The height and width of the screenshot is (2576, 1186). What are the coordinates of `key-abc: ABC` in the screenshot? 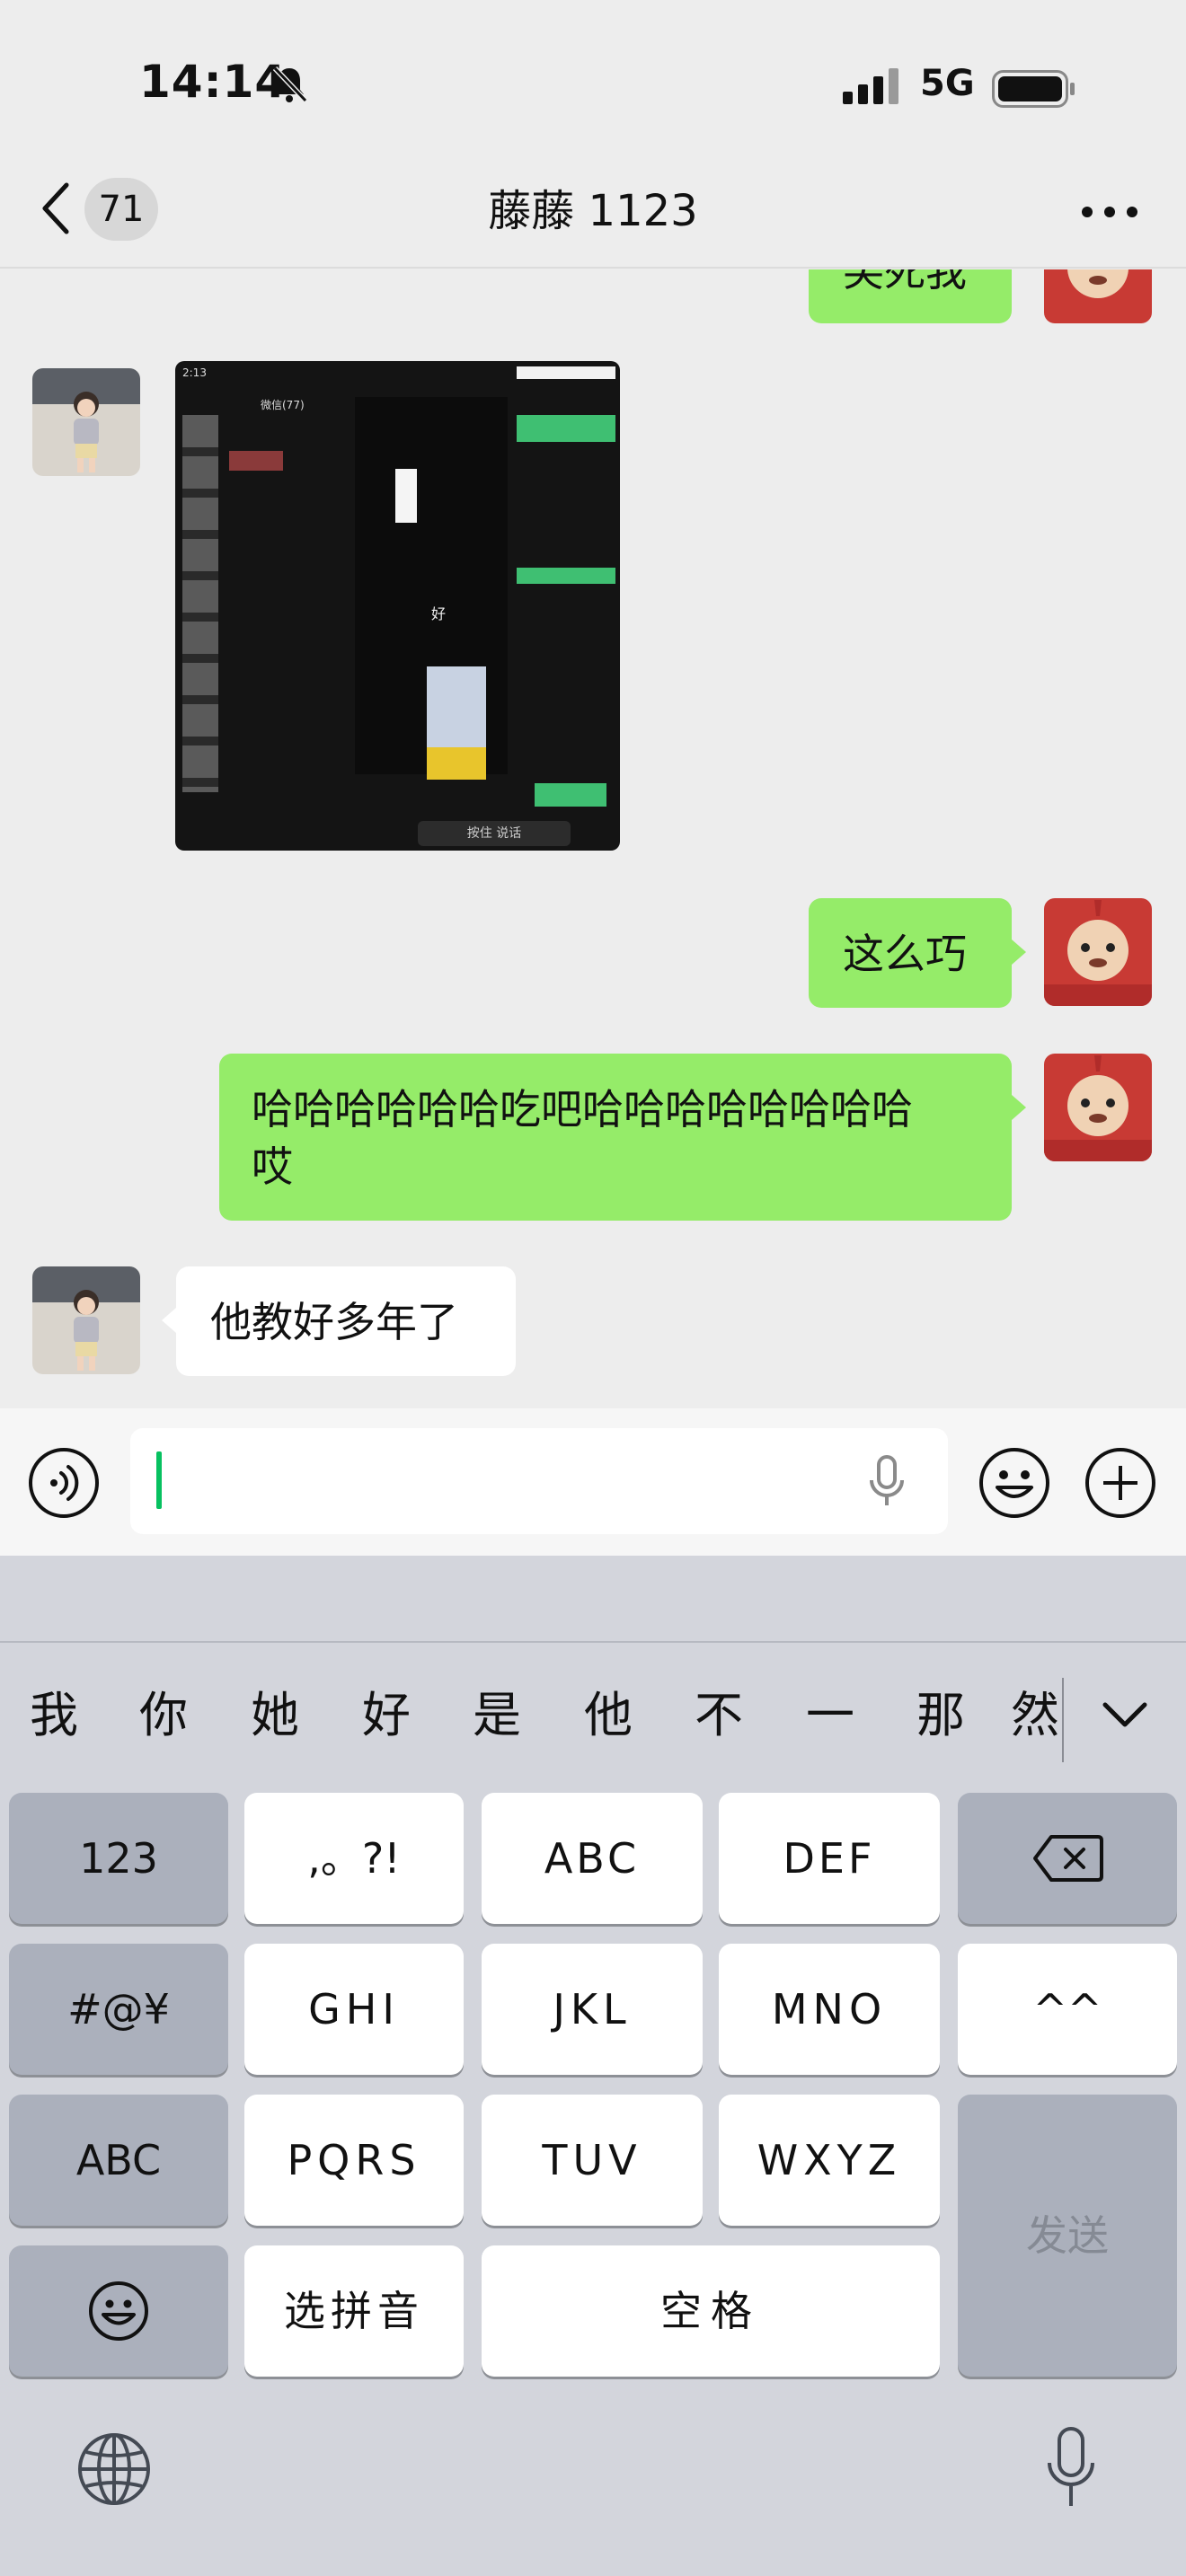 It's located at (592, 1858).